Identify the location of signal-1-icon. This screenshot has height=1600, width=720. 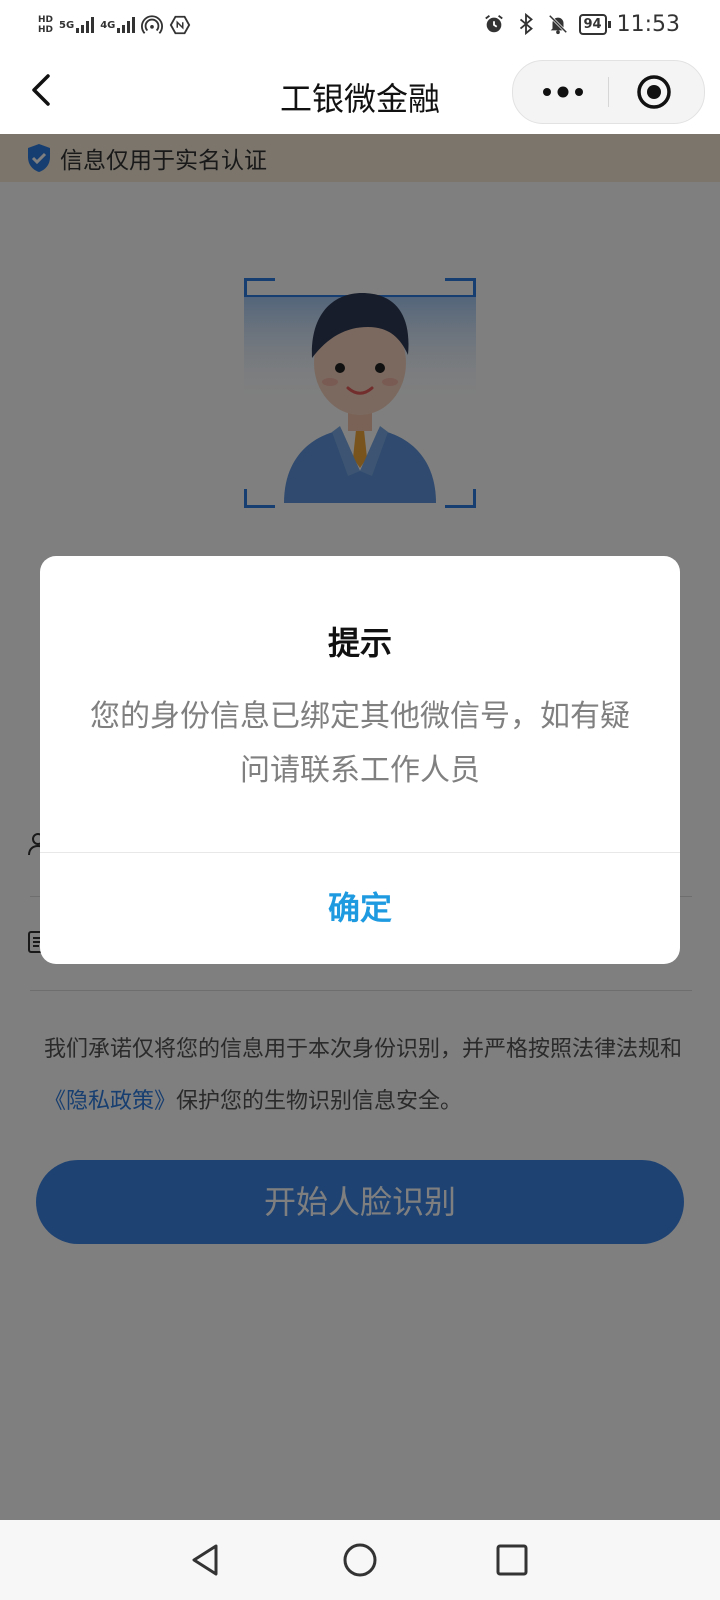
(85, 25).